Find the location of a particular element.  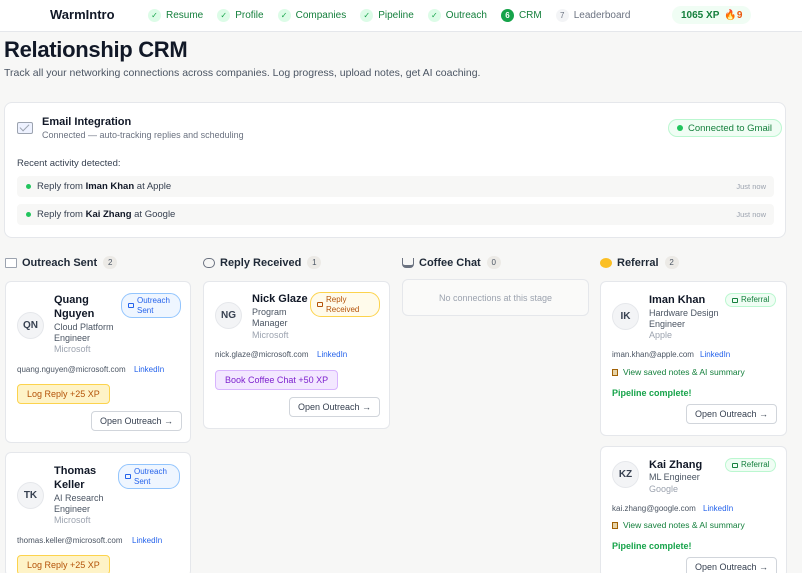

column-coffee-chat: Coffee Chat 0 is located at coordinates (451, 262).